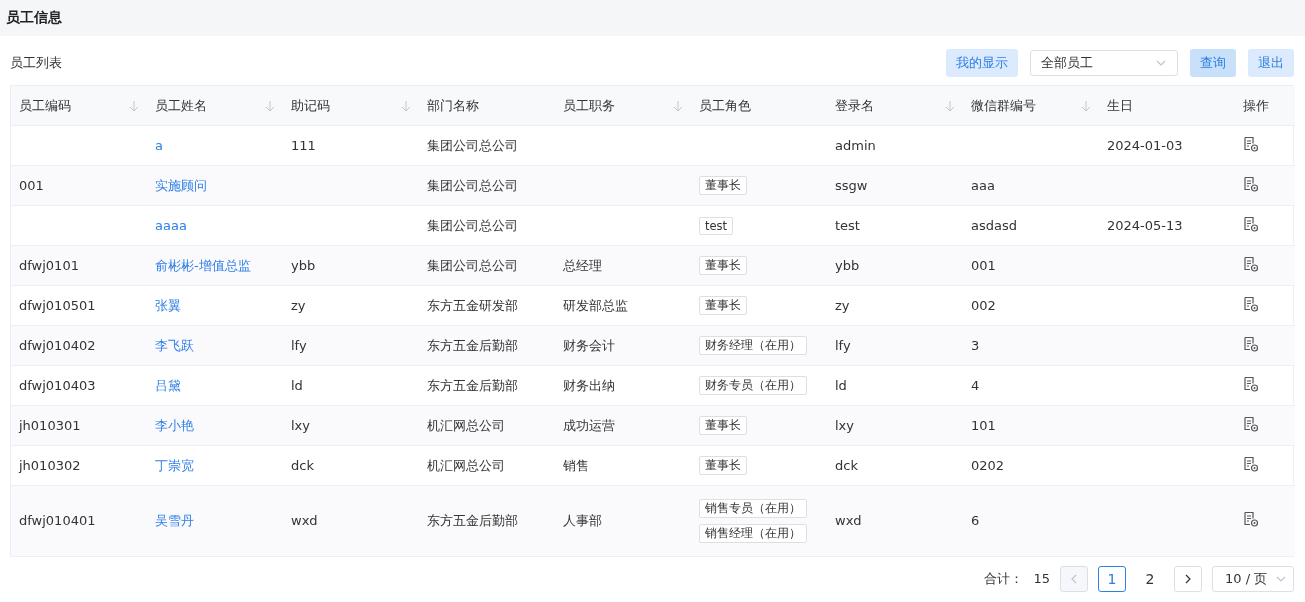 Image resolution: width=1305 pixels, height=602 pixels. What do you see at coordinates (57, 521) in the screenshot?
I see `table-cell: dfwj010401` at bounding box center [57, 521].